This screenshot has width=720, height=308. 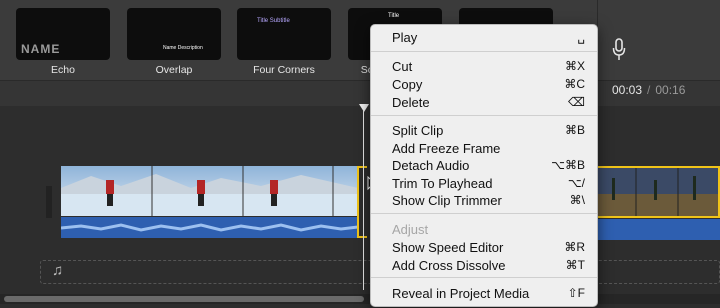 What do you see at coordinates (183, 48) in the screenshot?
I see `thumb-text: Name Description` at bounding box center [183, 48].